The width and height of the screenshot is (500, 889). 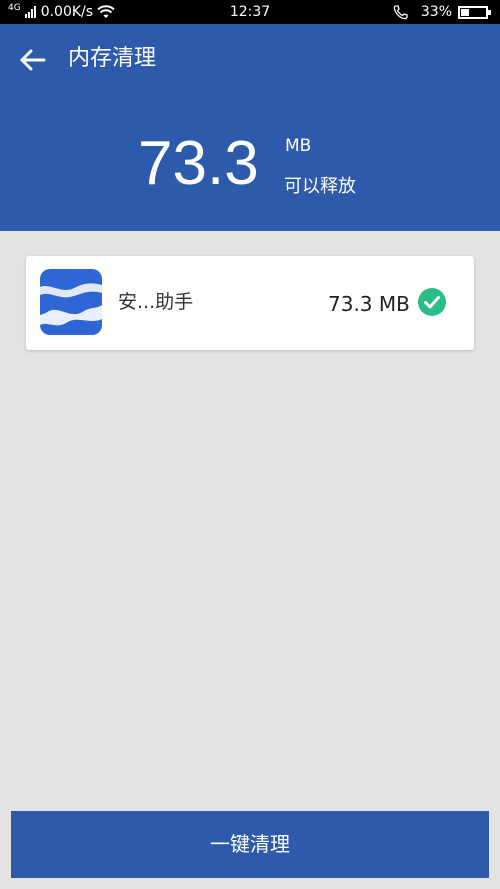 What do you see at coordinates (298, 146) in the screenshot?
I see `amount-unit: MB` at bounding box center [298, 146].